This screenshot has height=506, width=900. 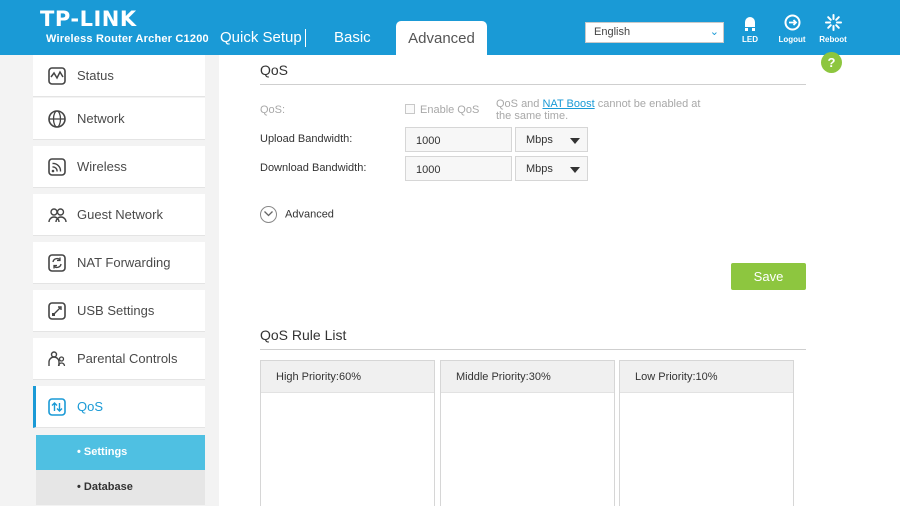 I want to click on rule-box-header: Low Priority:10%, so click(x=706, y=377).